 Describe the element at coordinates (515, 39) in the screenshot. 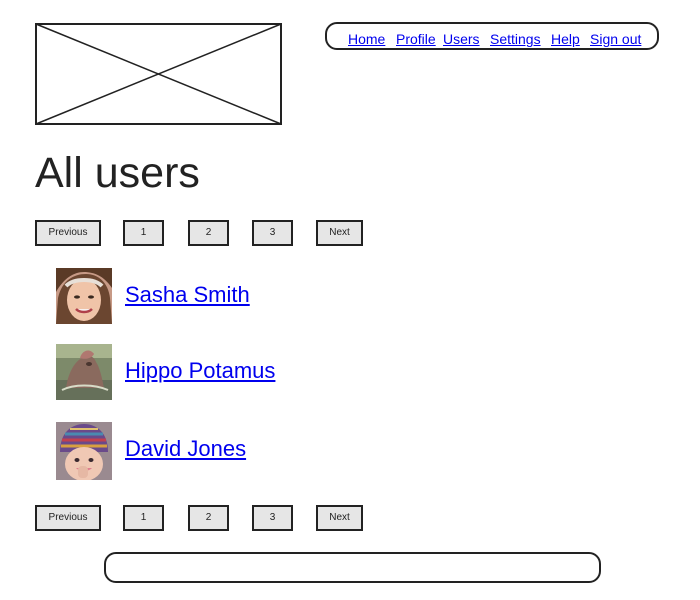

I see `nav-link-settings: Settings` at that location.